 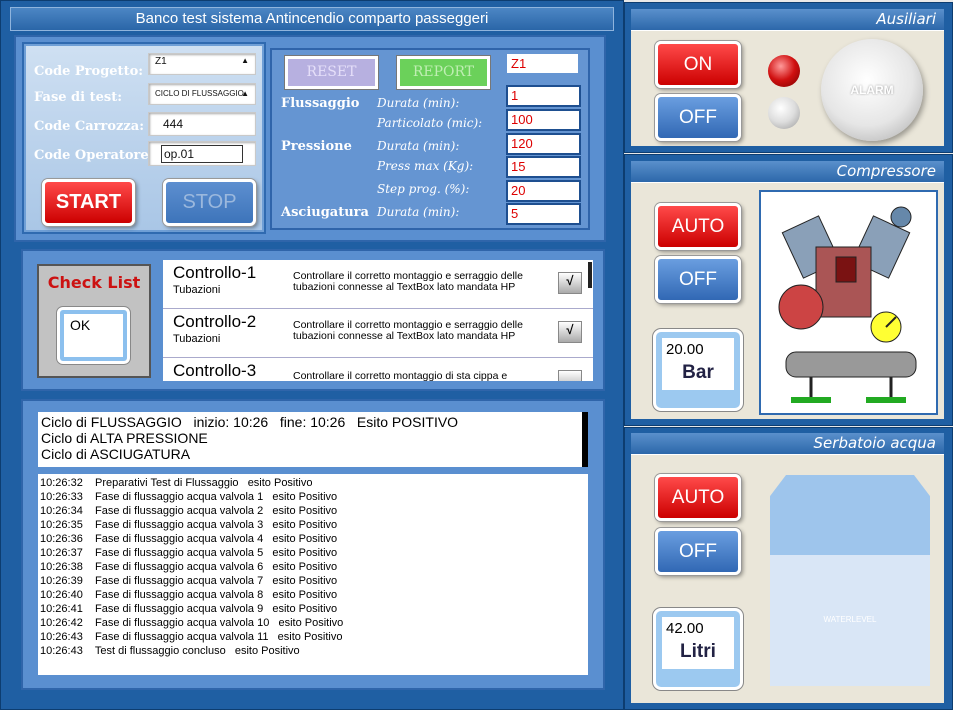 I want to click on compressore-off-button: OFF, so click(x=698, y=279).